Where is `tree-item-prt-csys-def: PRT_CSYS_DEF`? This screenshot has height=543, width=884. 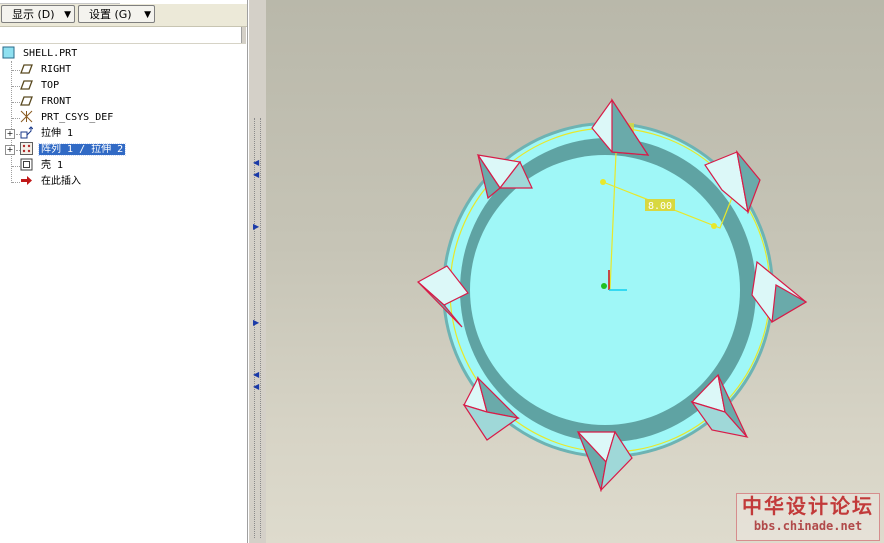 tree-item-prt-csys-def: PRT_CSYS_DEF is located at coordinates (67, 118).